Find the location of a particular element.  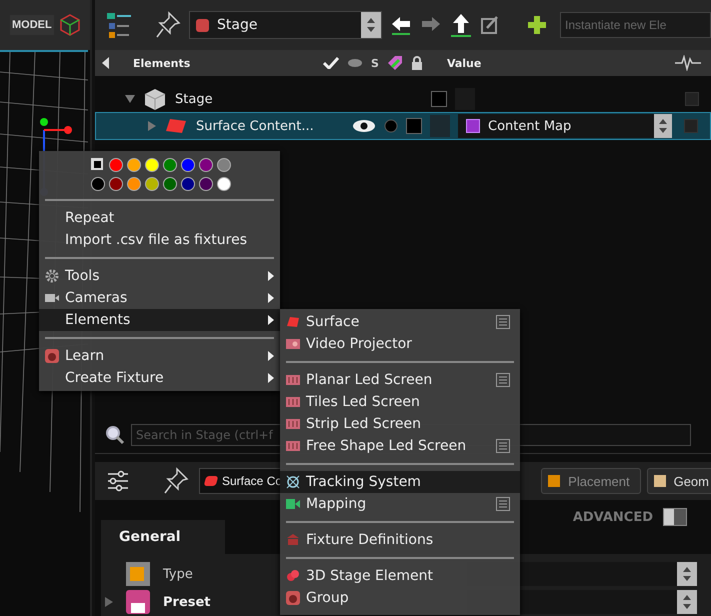

tree-item-label: Stage is located at coordinates (194, 99).